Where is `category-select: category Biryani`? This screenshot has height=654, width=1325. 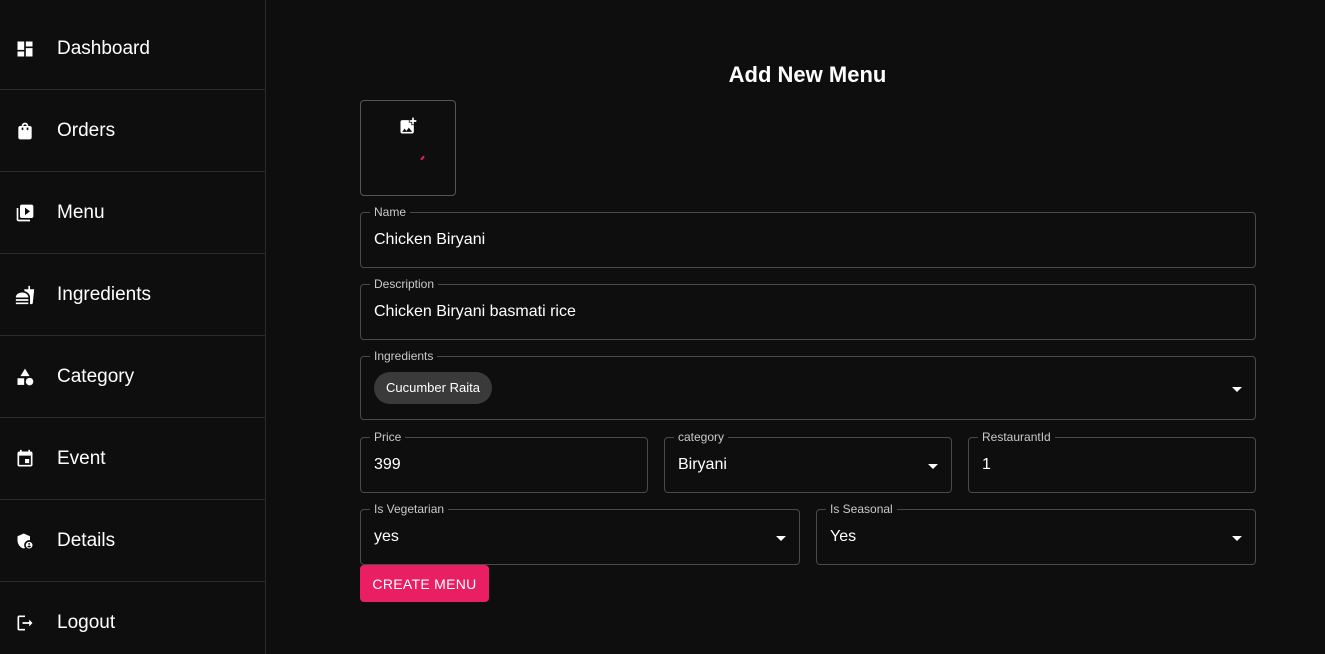 category-select: category Biryani is located at coordinates (808, 461).